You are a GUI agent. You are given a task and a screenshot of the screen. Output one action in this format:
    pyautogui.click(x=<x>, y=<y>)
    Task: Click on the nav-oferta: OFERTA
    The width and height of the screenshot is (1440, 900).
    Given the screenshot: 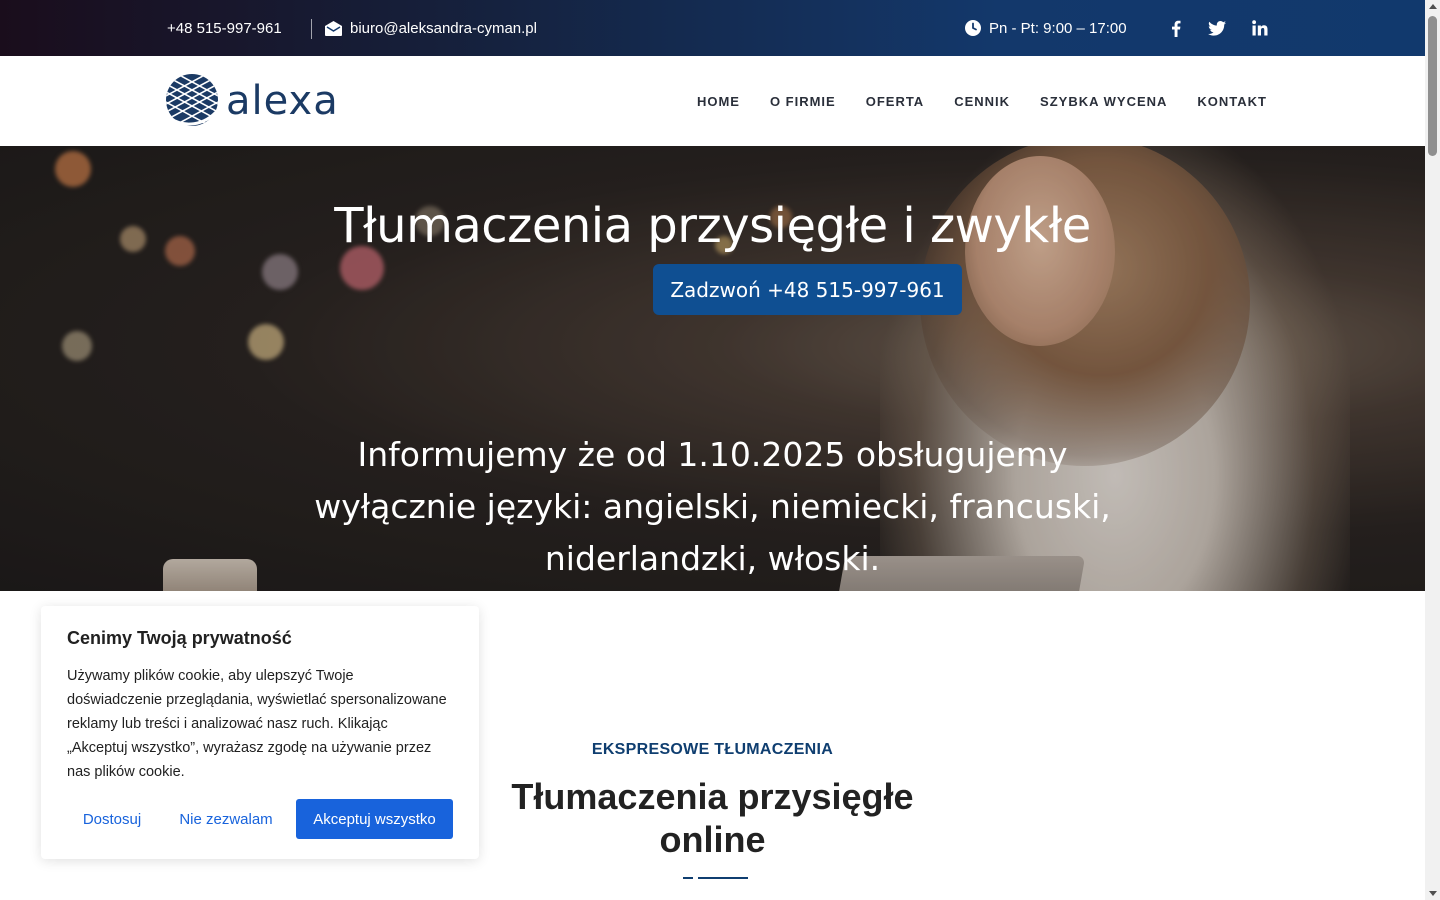 What is the action you would take?
    pyautogui.click(x=895, y=101)
    